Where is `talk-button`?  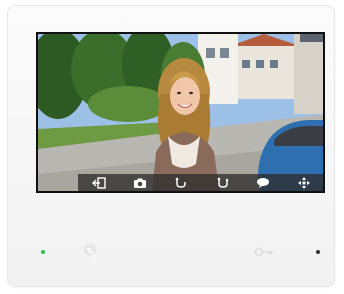 talk-button is located at coordinates (263, 182).